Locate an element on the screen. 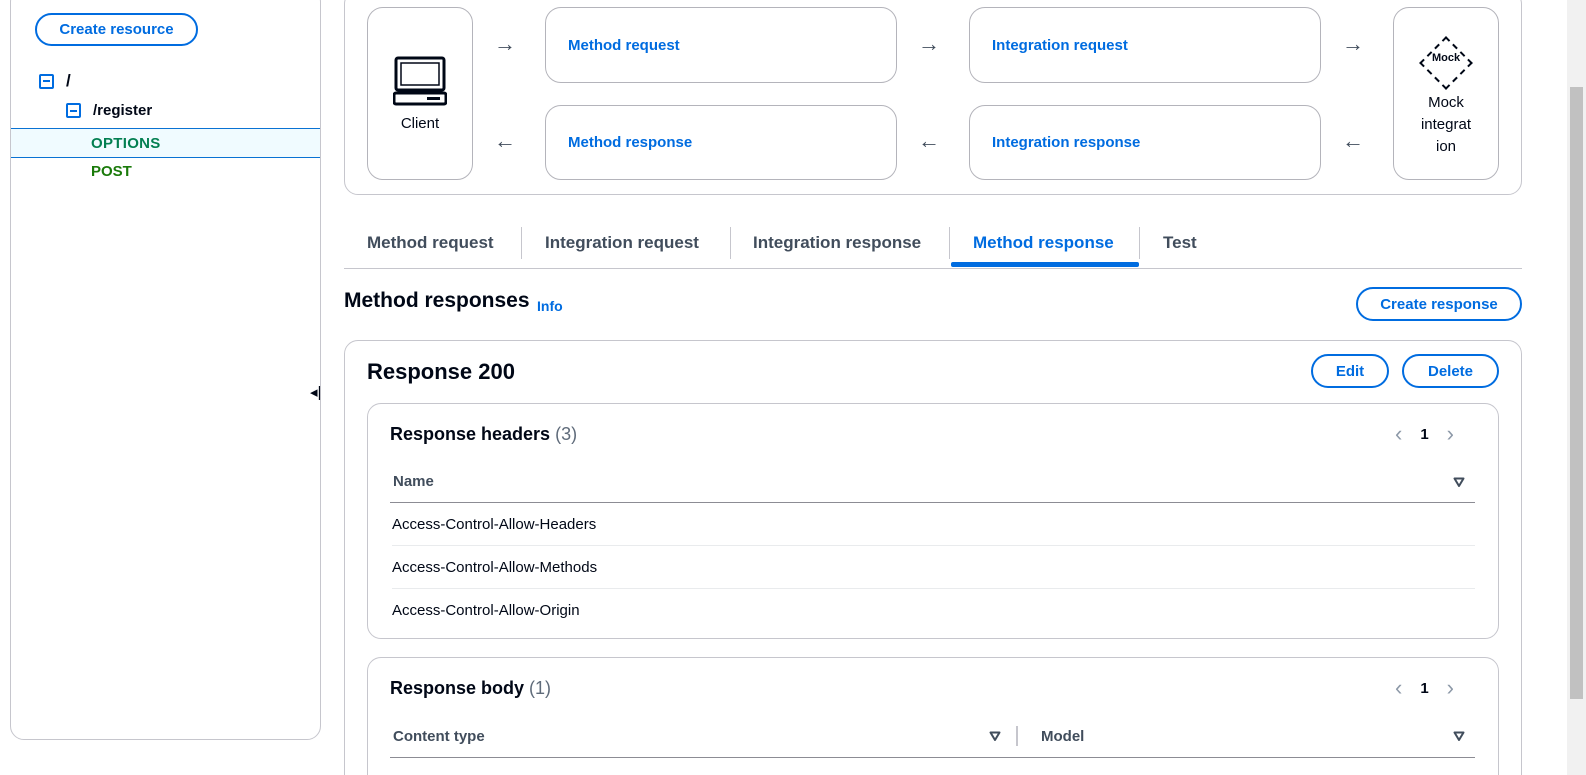 The width and height of the screenshot is (1586, 775). create-resource-button: Create resource is located at coordinates (116, 29).